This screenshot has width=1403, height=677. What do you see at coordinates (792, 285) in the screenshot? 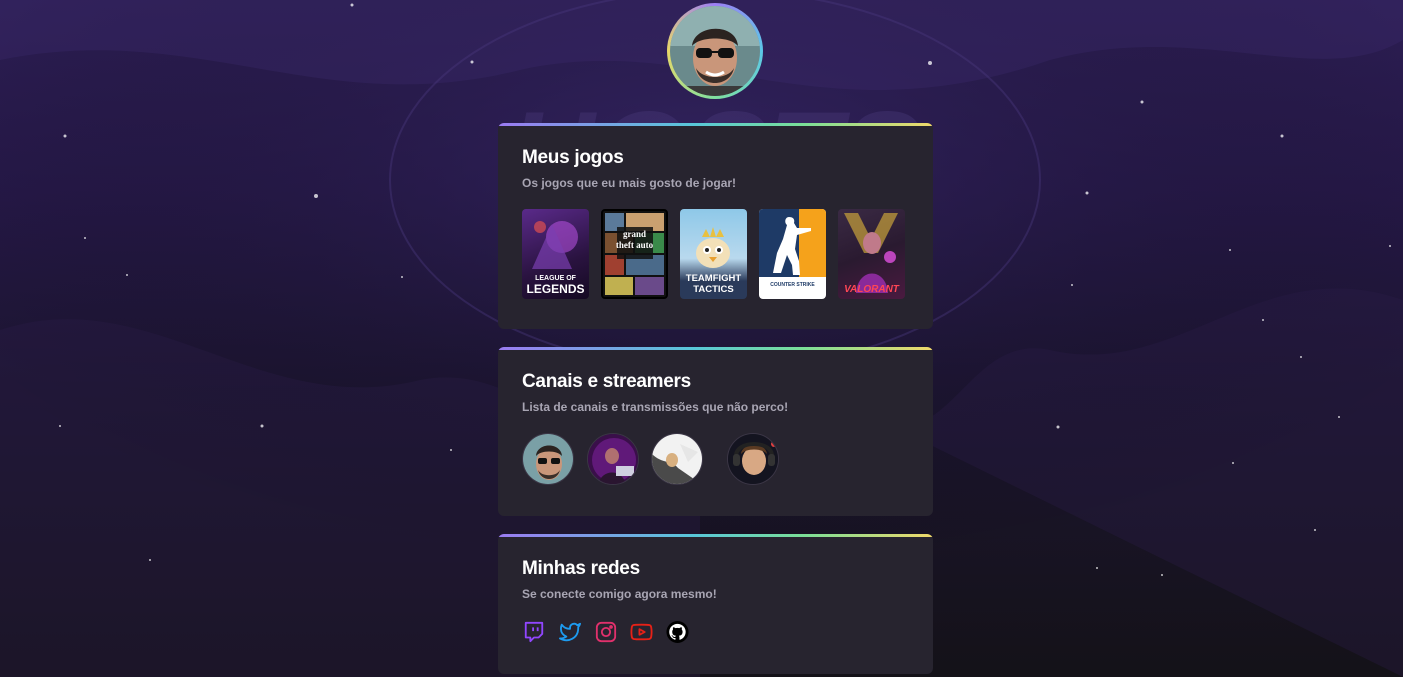
I see `game-caption-line1: COUNTER STRIKE` at bounding box center [792, 285].